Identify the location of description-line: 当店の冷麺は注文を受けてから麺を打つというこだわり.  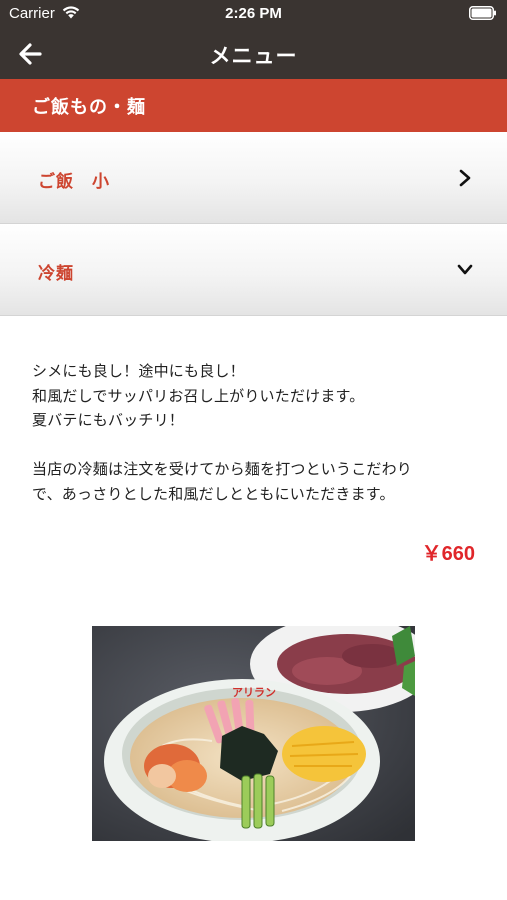
(222, 469).